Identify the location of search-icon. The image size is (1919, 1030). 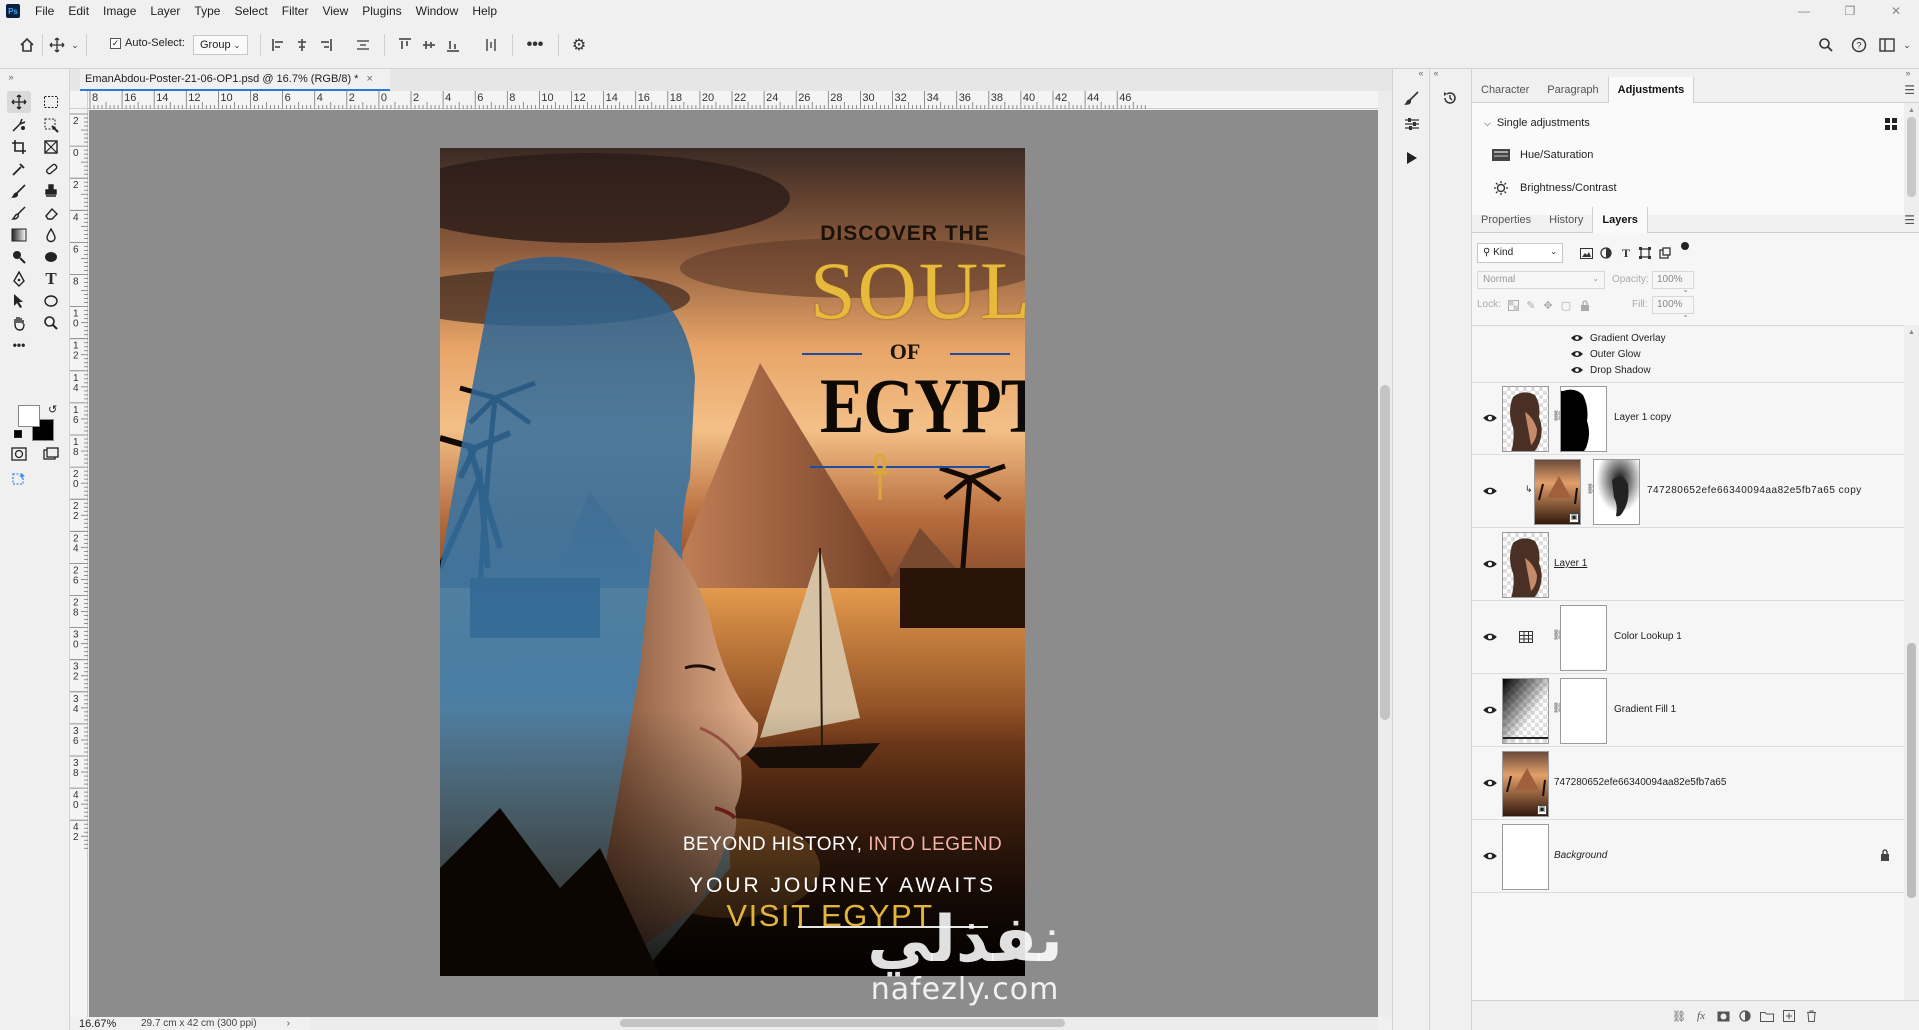
(1826, 45).